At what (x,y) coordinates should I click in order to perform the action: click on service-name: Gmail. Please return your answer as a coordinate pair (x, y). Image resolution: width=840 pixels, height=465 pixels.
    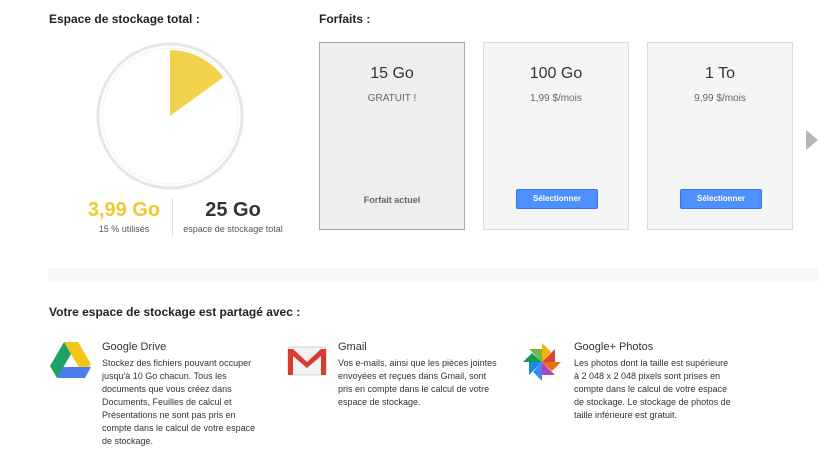
    Looking at the image, I should click on (352, 347).